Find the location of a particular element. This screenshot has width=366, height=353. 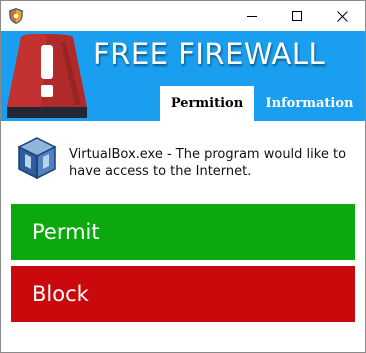

maximize-icon is located at coordinates (296, 16).